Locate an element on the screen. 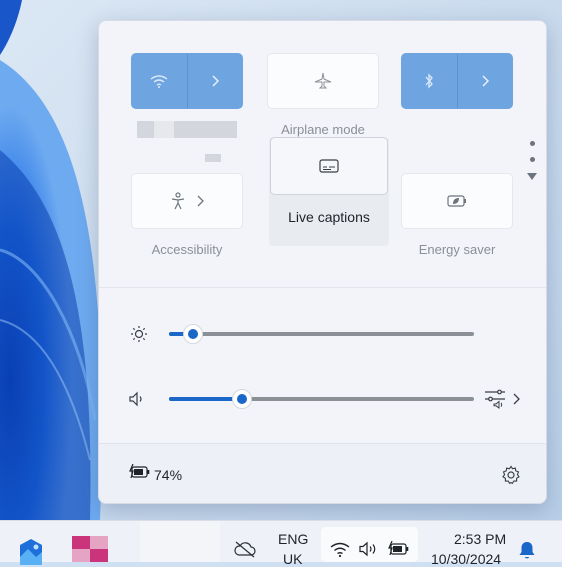 Image resolution: width=562 pixels, height=567 pixels. wifi-network-name-redacted is located at coordinates (187, 129).